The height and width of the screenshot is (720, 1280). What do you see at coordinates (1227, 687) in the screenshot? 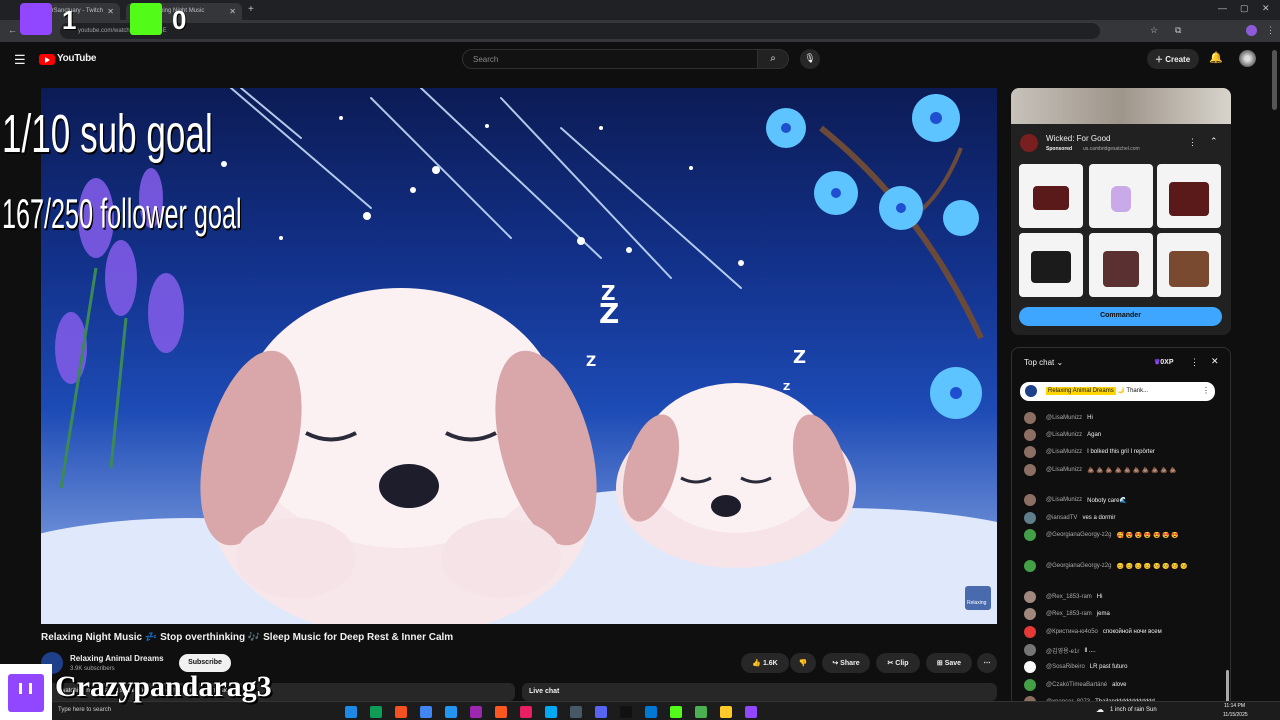
I see `chat-scrollbar` at bounding box center [1227, 687].